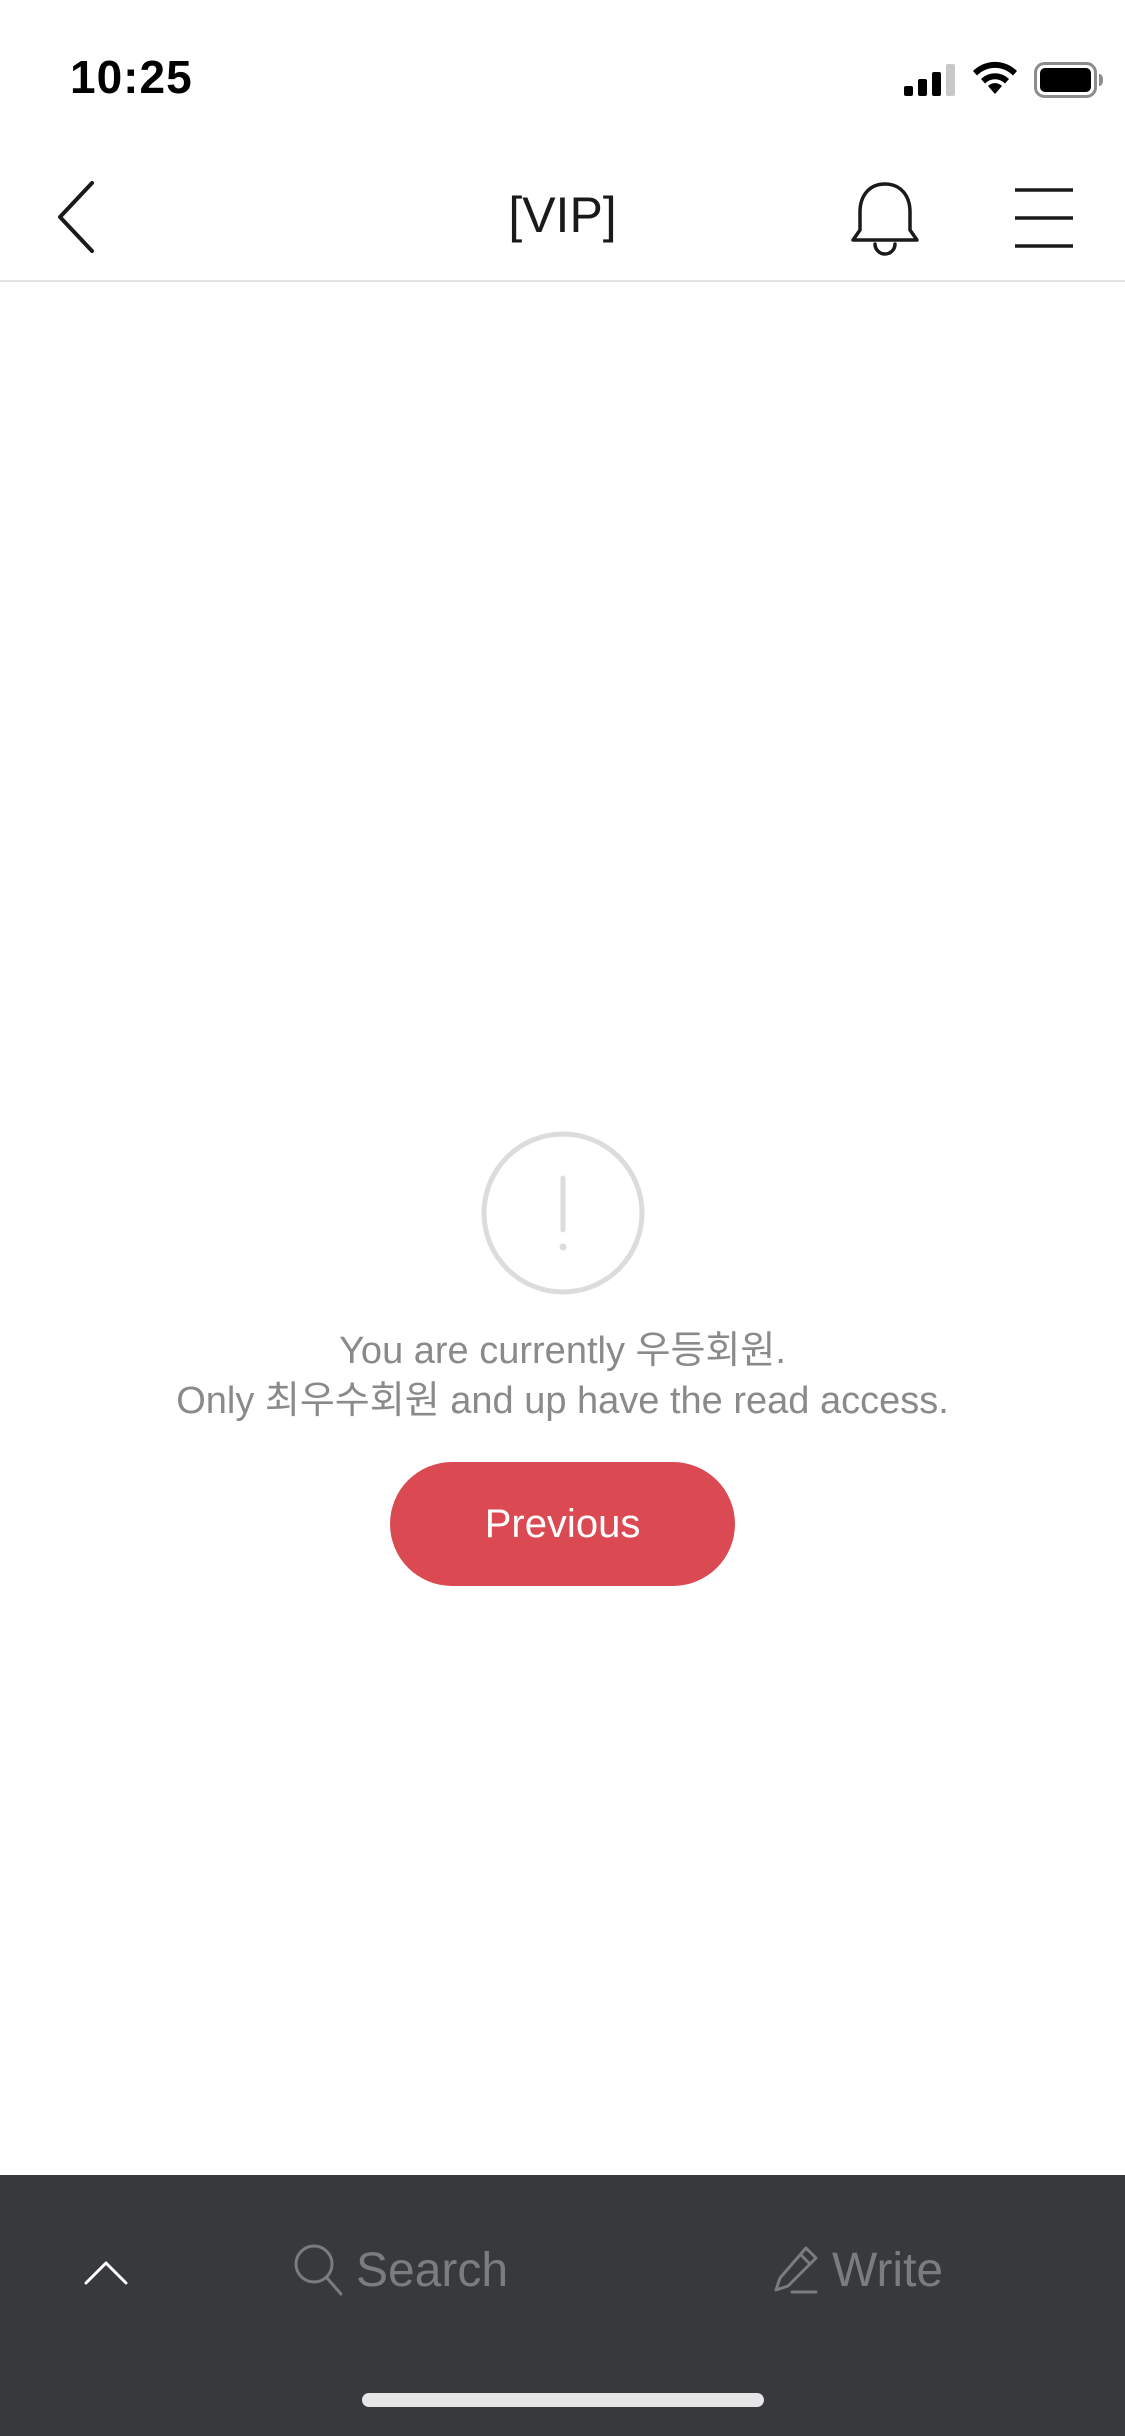  What do you see at coordinates (562, 1524) in the screenshot?
I see `previous-button: Previous` at bounding box center [562, 1524].